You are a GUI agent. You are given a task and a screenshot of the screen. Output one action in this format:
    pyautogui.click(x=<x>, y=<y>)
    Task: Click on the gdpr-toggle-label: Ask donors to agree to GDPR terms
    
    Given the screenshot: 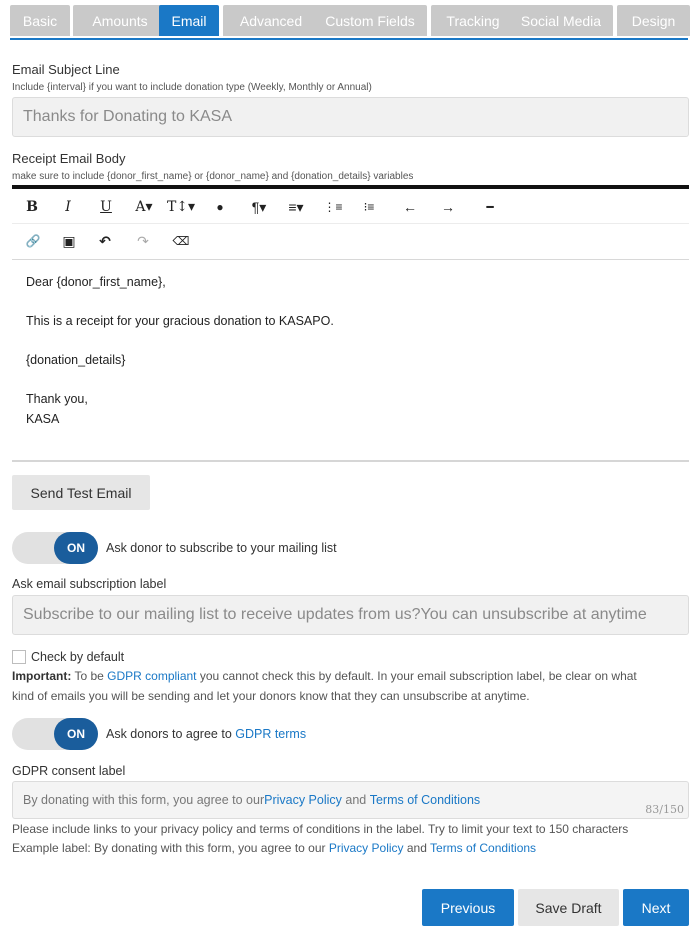 What is the action you would take?
    pyautogui.click(x=206, y=734)
    